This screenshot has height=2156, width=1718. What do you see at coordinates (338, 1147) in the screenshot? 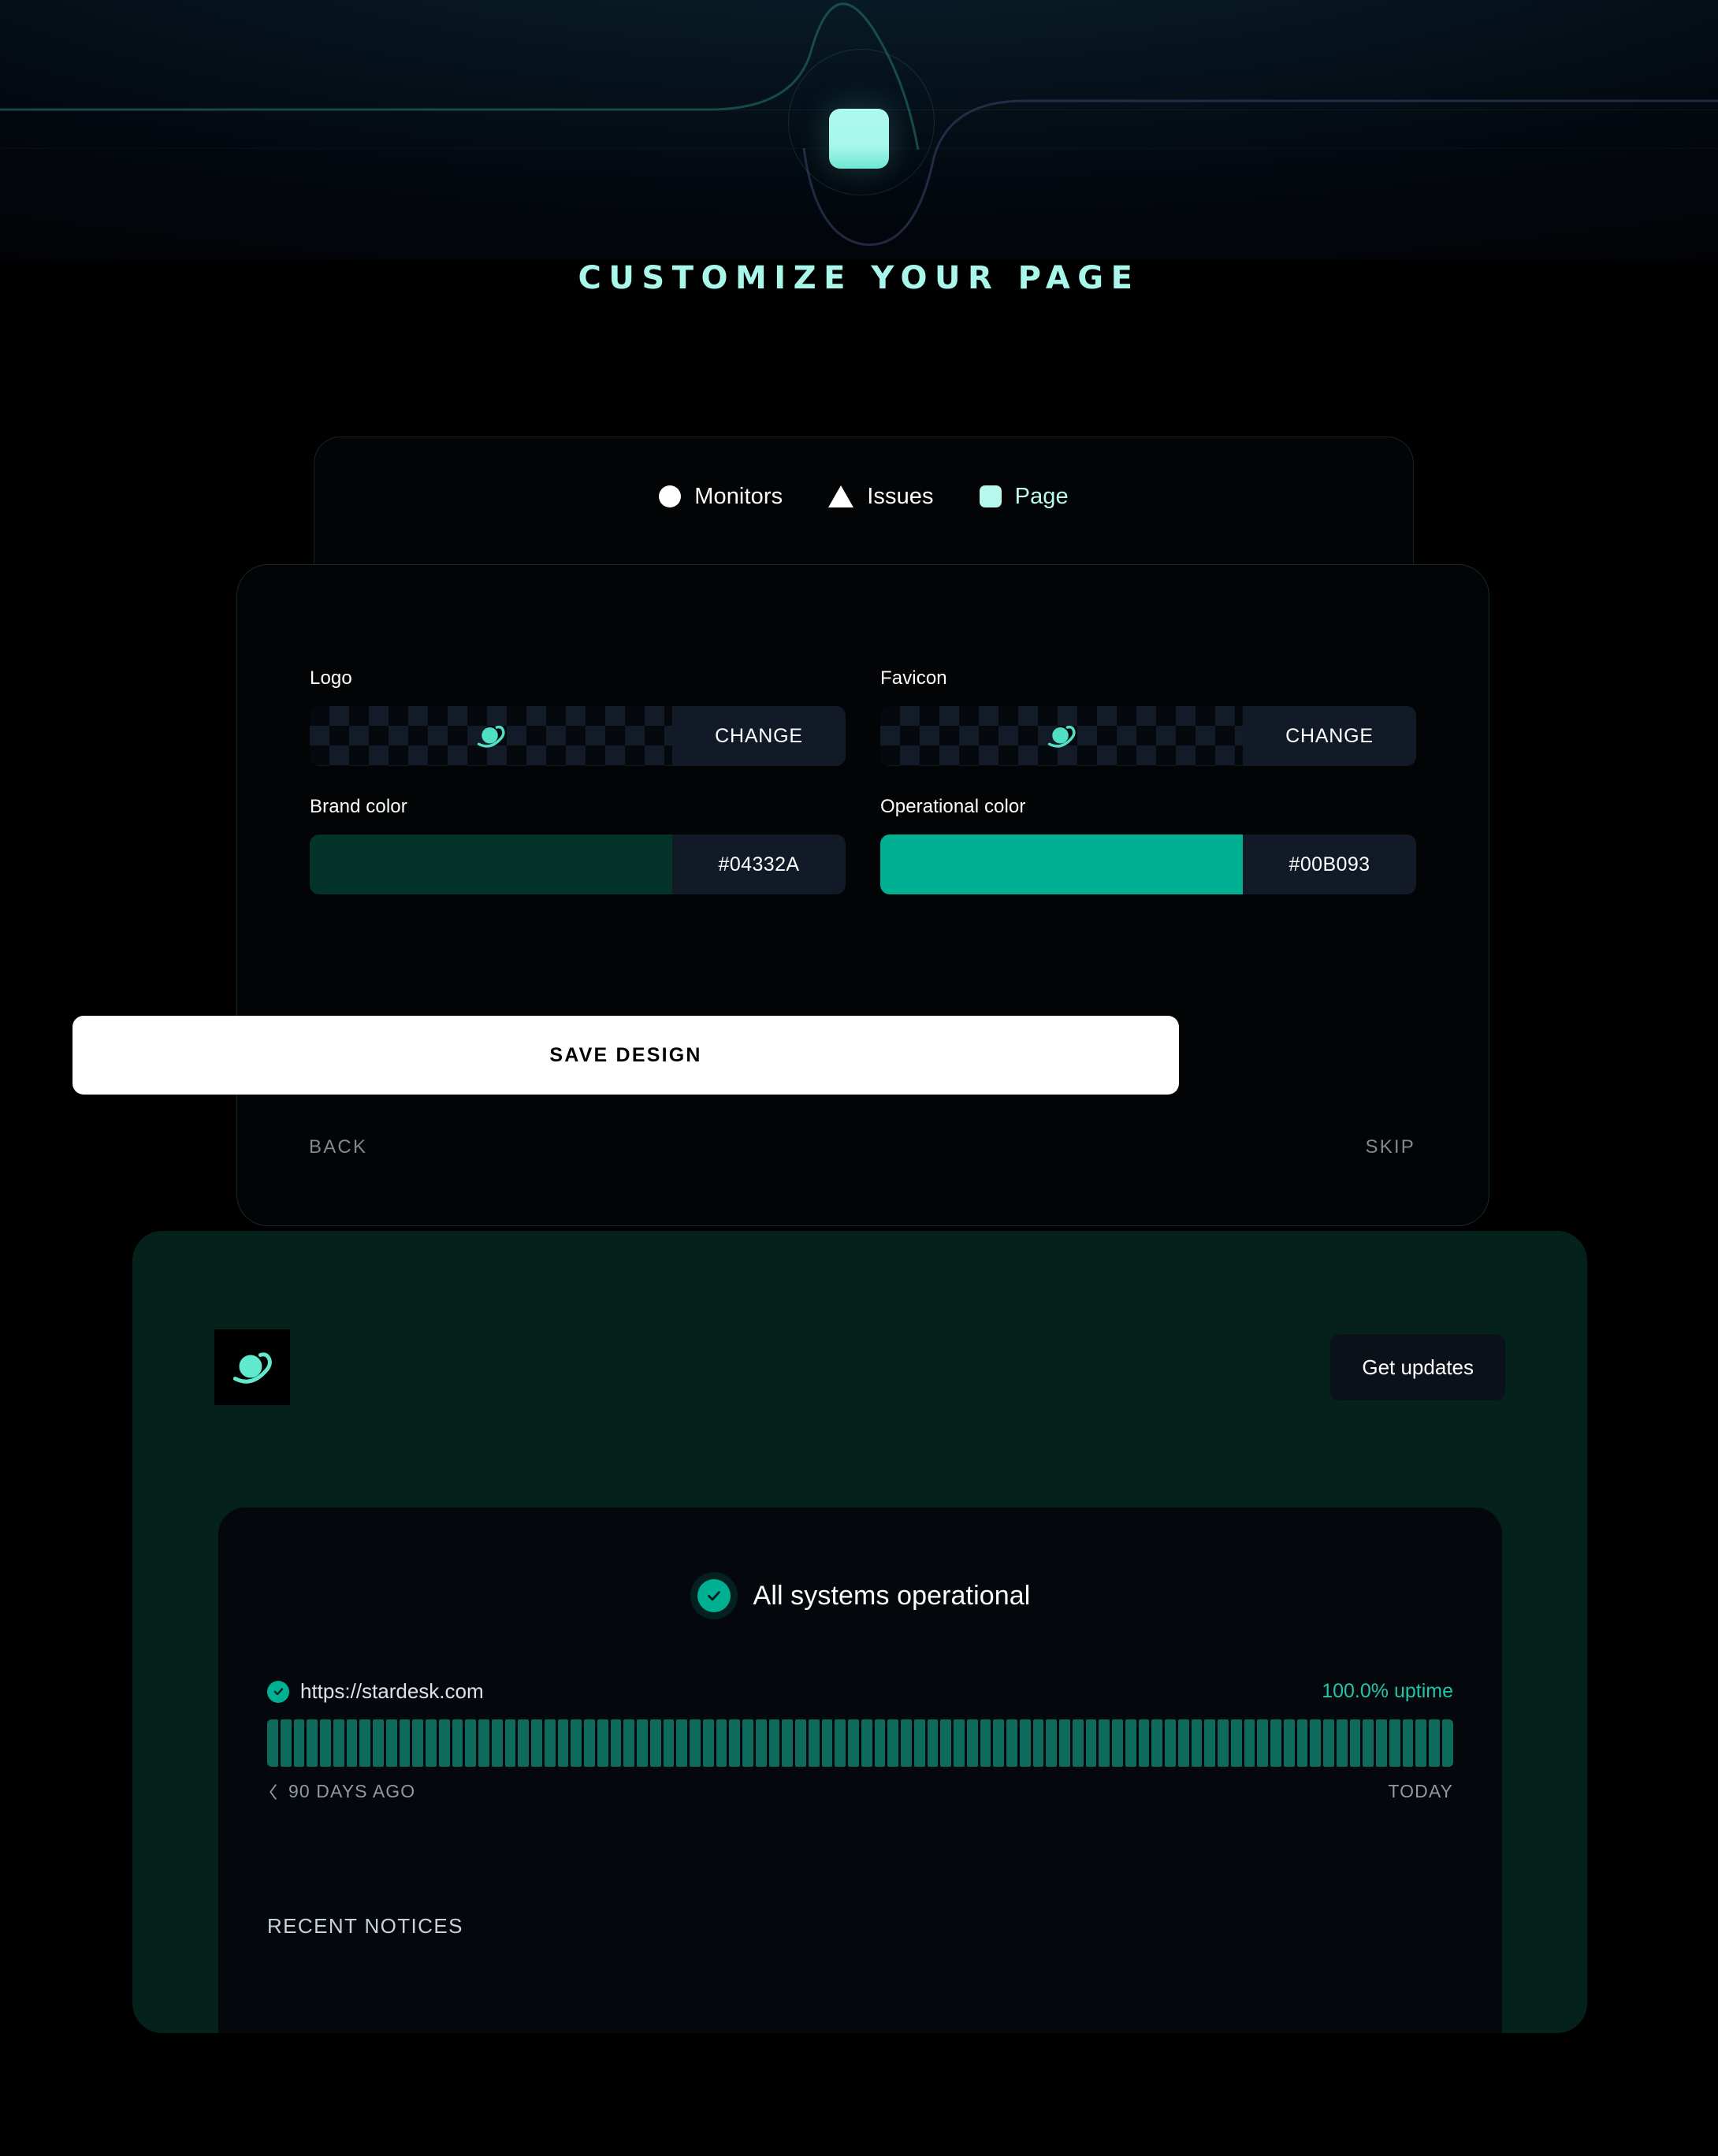
I see `back-link: BACK` at bounding box center [338, 1147].